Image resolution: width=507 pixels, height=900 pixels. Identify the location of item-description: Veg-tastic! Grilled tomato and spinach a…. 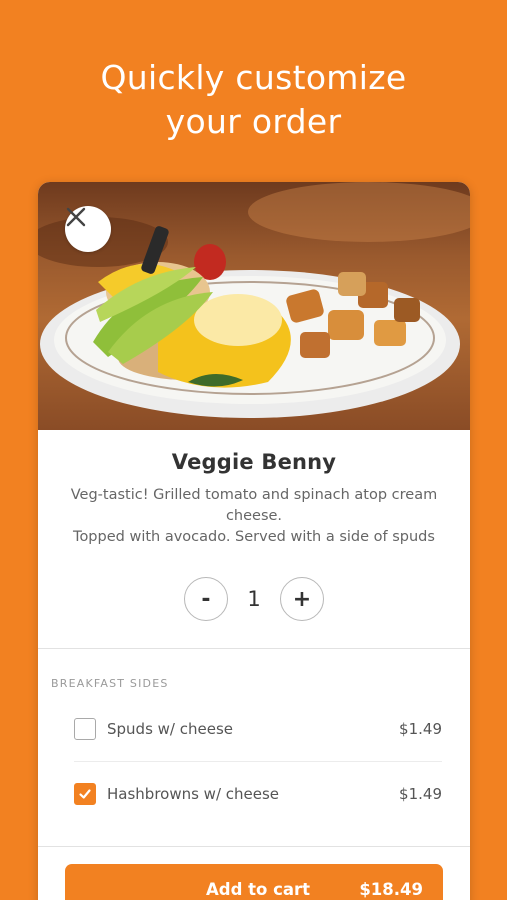
(254, 516).